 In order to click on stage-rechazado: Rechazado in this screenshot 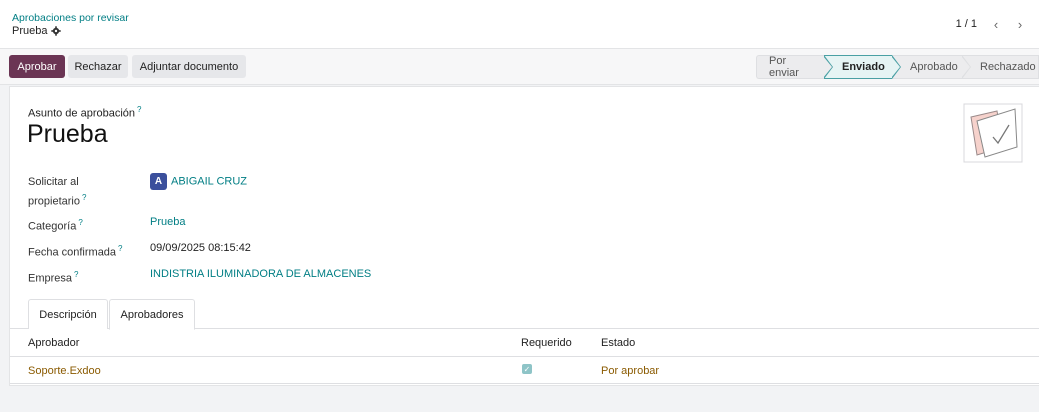, I will do `click(1000, 67)`.